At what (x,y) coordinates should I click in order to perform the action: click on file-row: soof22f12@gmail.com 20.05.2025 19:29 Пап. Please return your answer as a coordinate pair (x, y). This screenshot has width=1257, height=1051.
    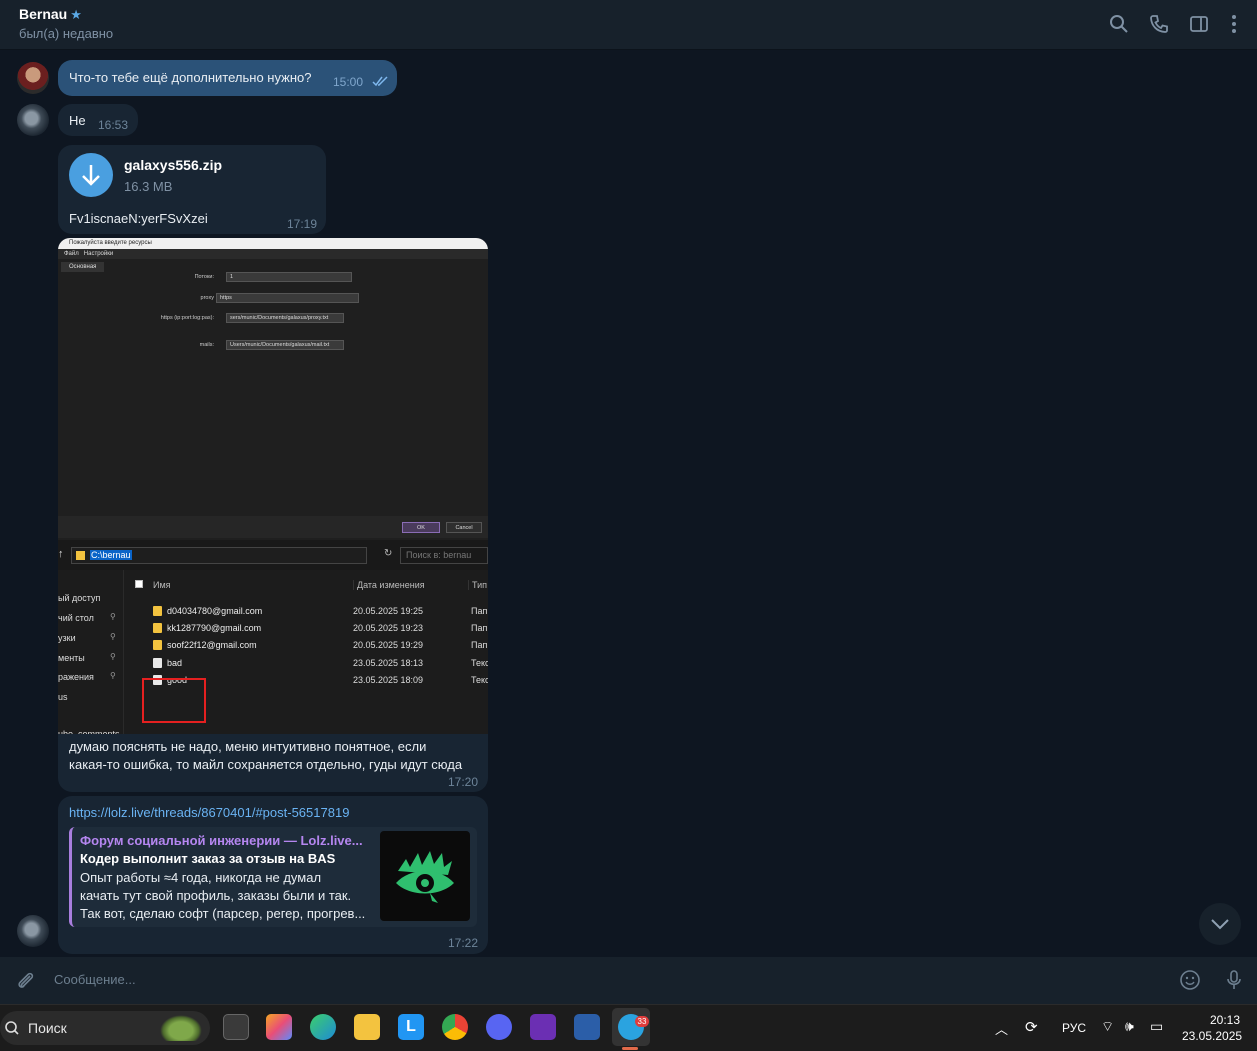
    Looking at the image, I should click on (306, 645).